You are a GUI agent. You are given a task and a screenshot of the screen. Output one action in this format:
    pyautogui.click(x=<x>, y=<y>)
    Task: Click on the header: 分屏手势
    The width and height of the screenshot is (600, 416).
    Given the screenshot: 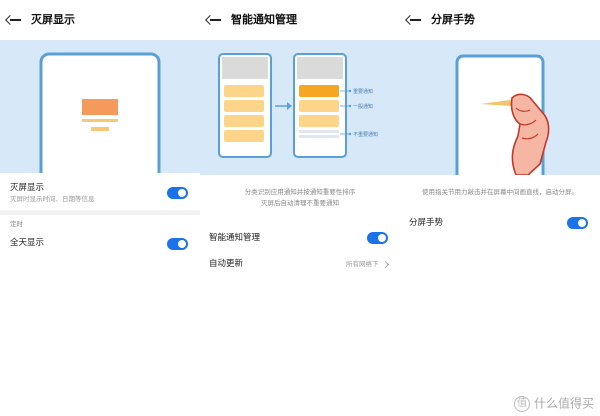 What is the action you would take?
    pyautogui.click(x=500, y=20)
    